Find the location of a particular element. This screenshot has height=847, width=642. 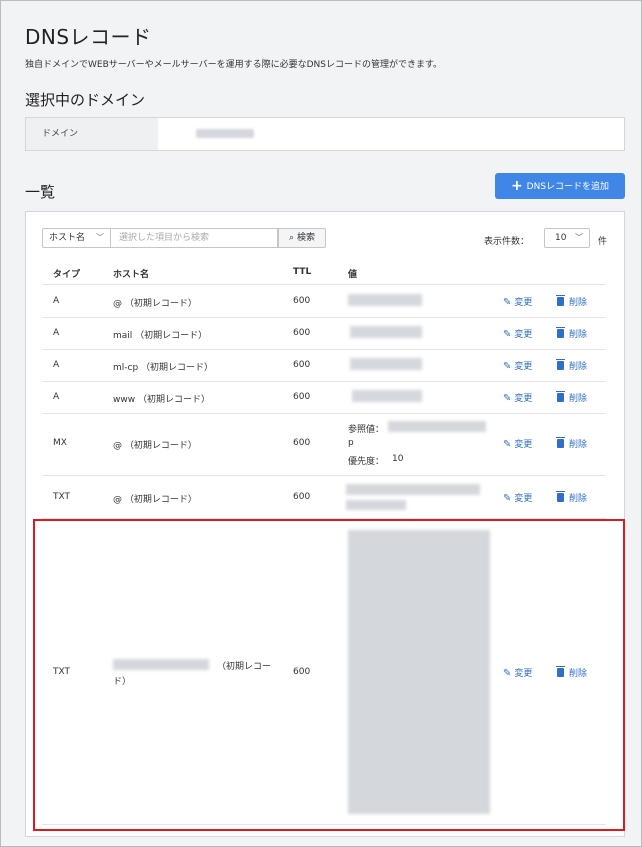

column-header-host: ホスト名 is located at coordinates (131, 275).